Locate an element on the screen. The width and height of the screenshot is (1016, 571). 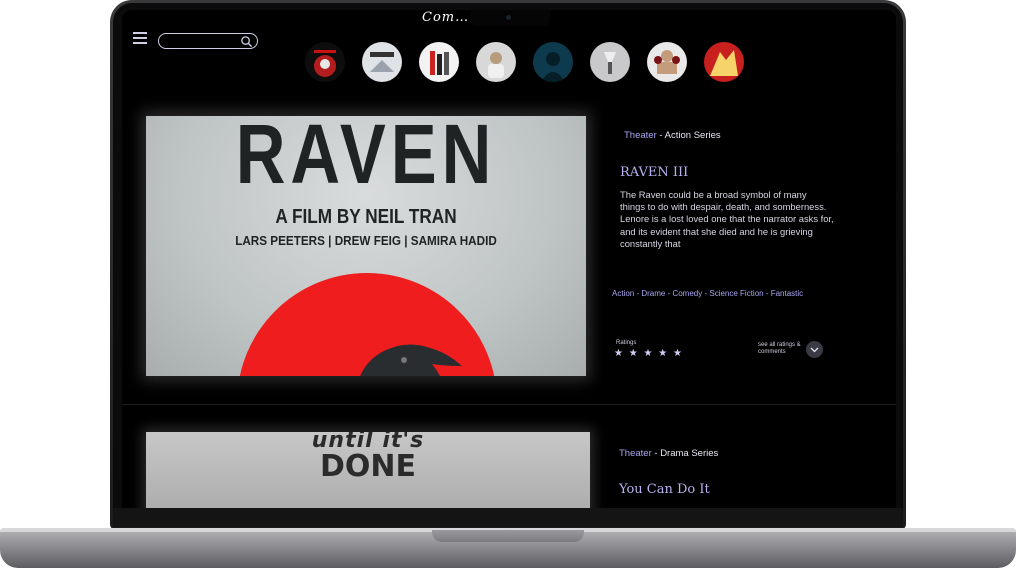
card-divider is located at coordinates (509, 404).